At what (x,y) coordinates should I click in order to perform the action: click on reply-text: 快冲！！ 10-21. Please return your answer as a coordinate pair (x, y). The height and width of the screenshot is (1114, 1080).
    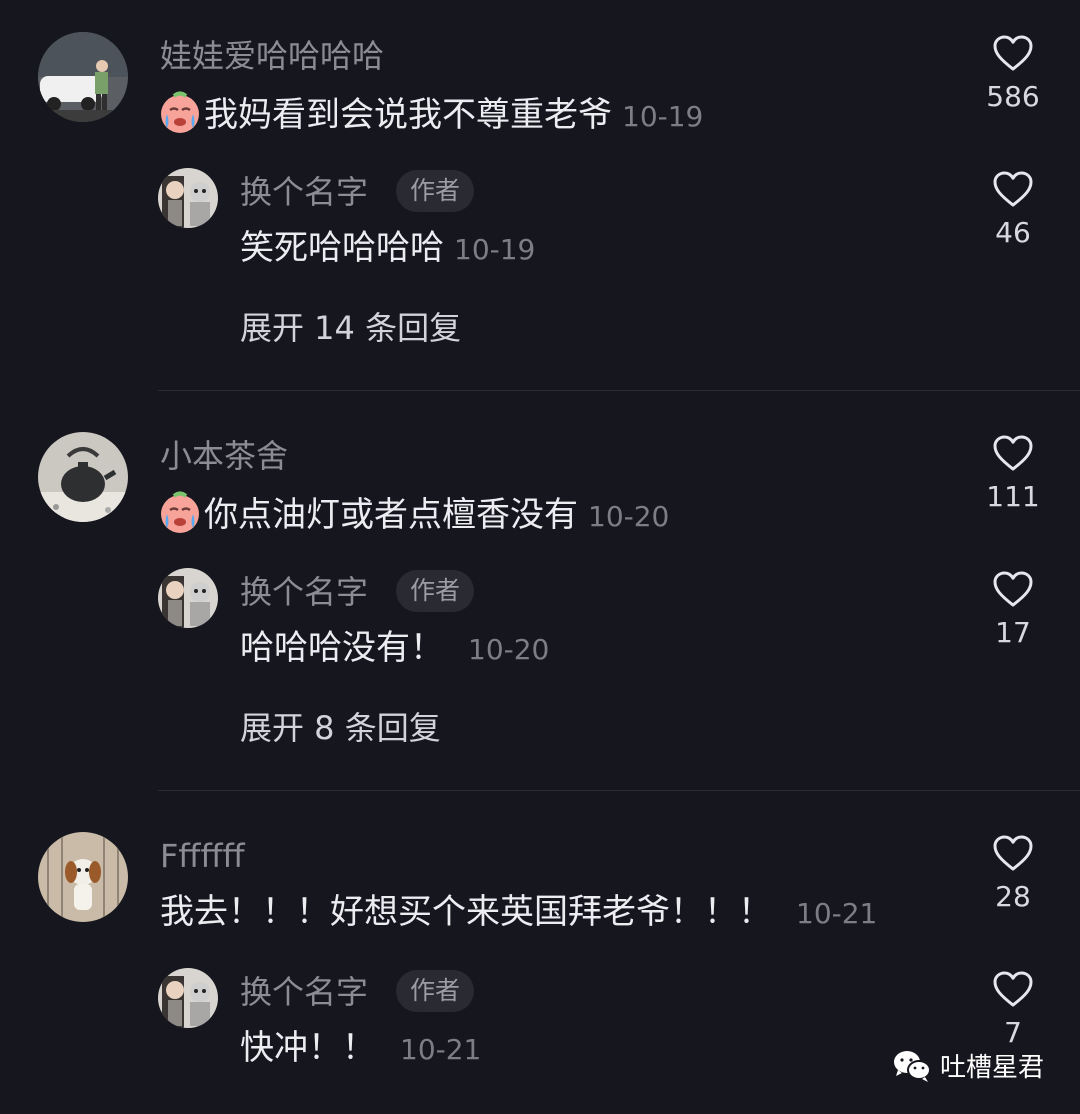
    Looking at the image, I should click on (360, 1049).